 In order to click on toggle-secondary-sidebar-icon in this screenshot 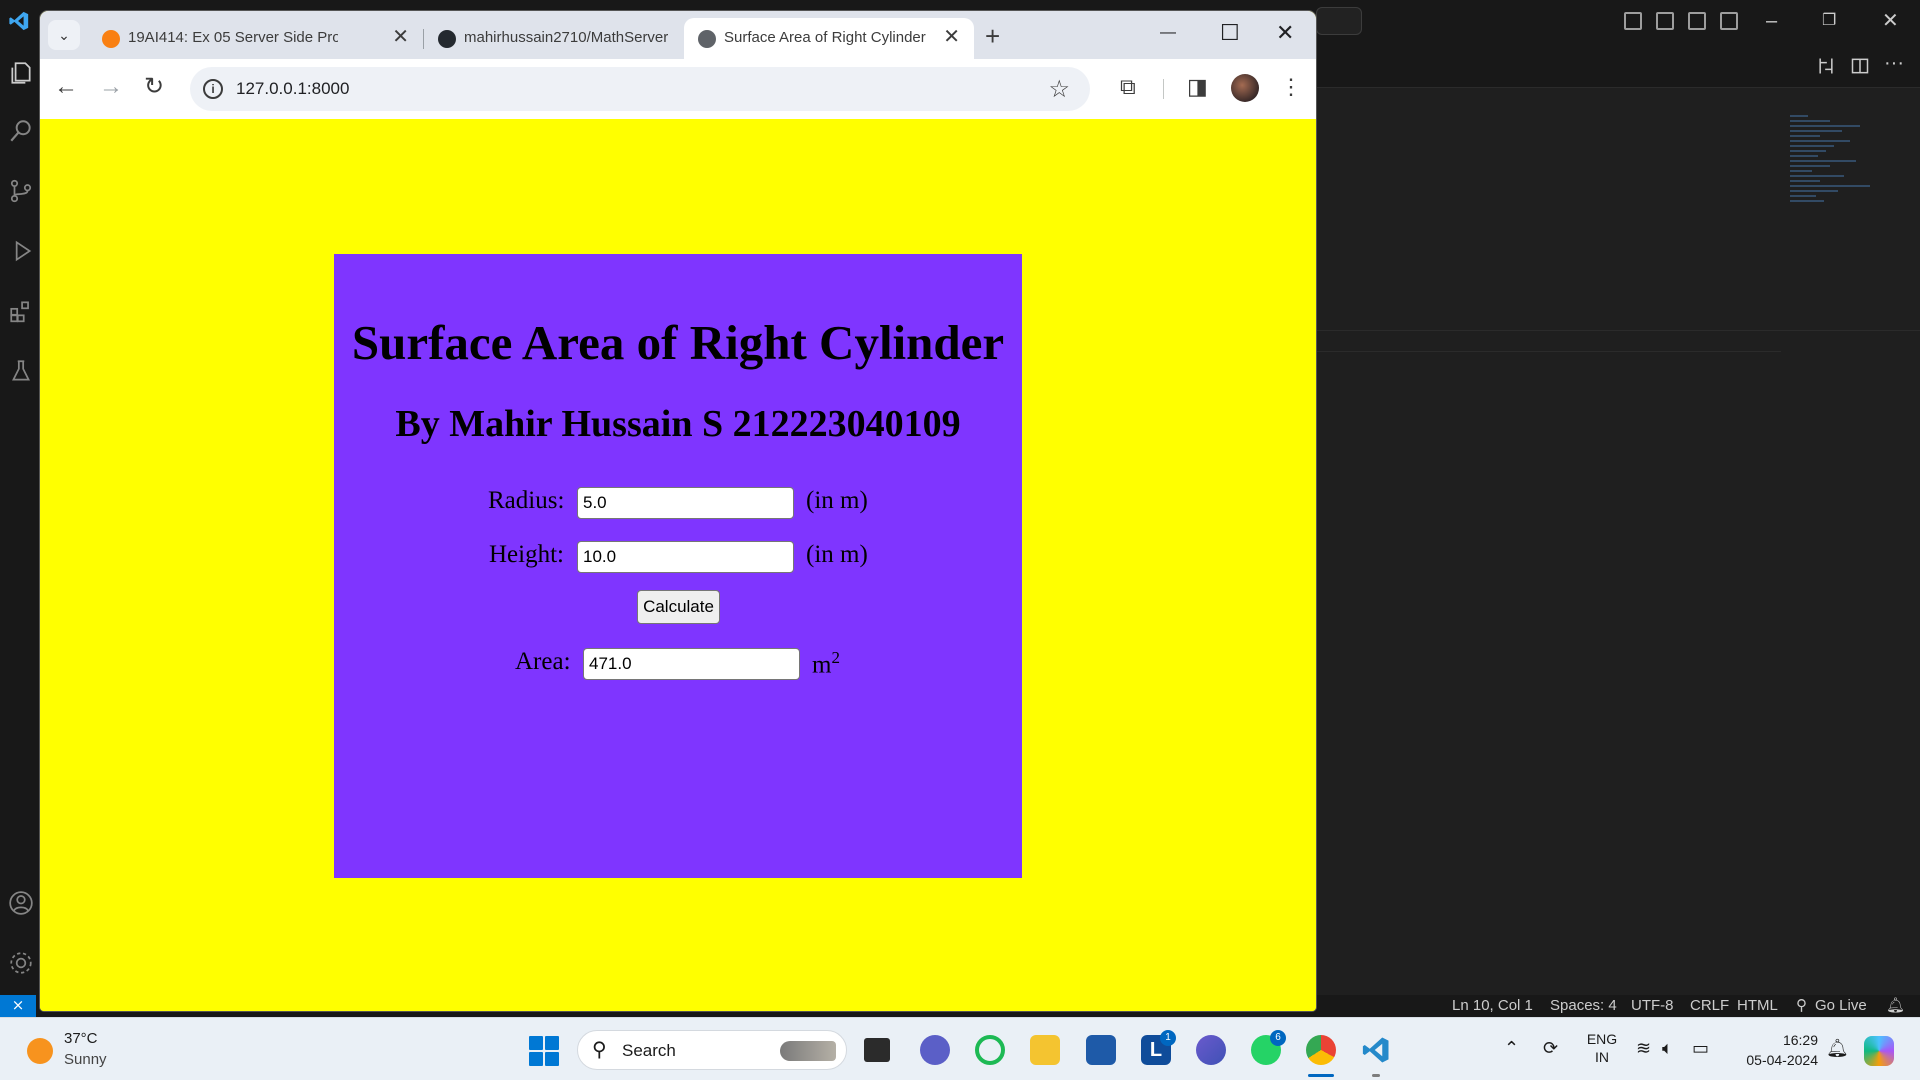, I will do `click(1697, 21)`.